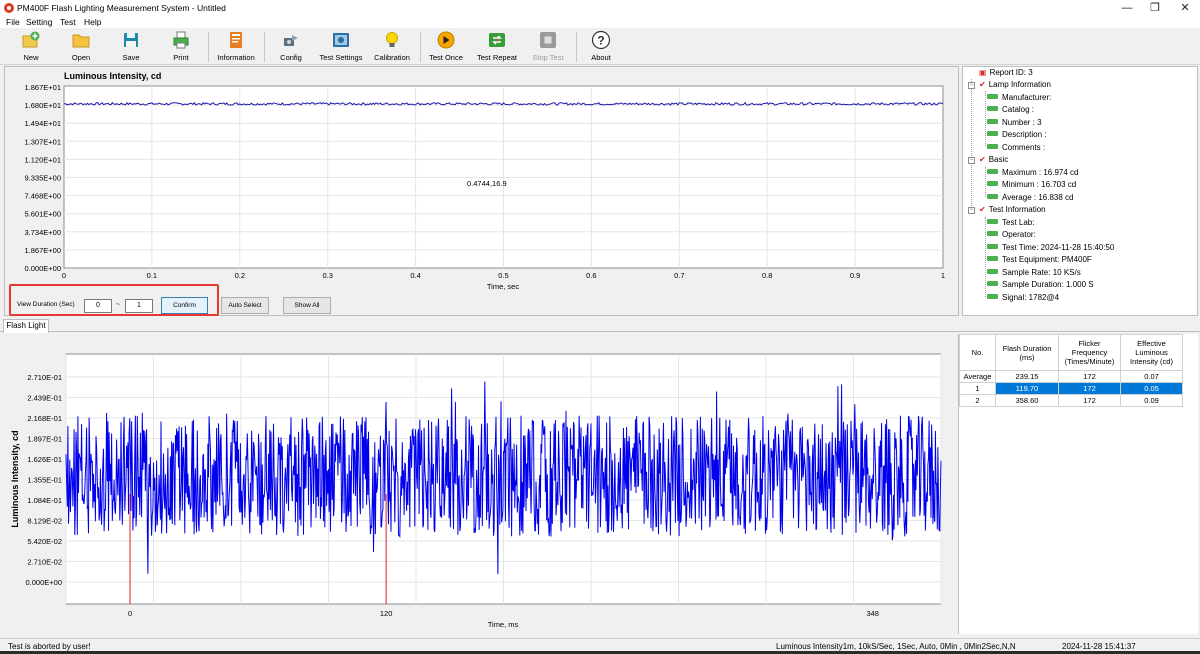 Image resolution: width=1200 pixels, height=654 pixels. I want to click on tree-item-operator: Operator:, so click(1011, 235).